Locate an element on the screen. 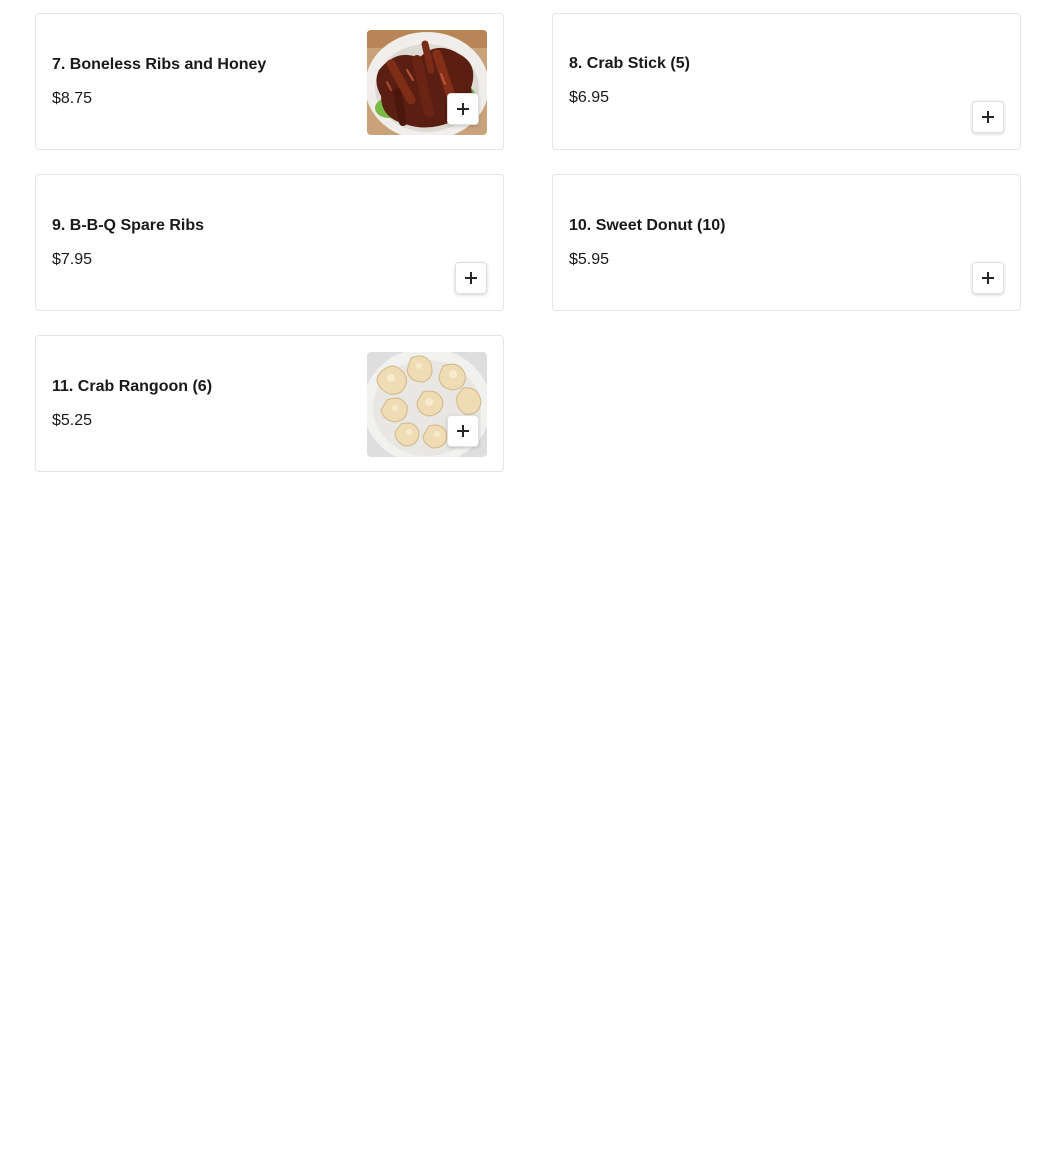 Image resolution: width=1050 pixels, height=1161 pixels. menu-item-card: 10. Sweet Donut (10) $5.95 is located at coordinates (786, 242).